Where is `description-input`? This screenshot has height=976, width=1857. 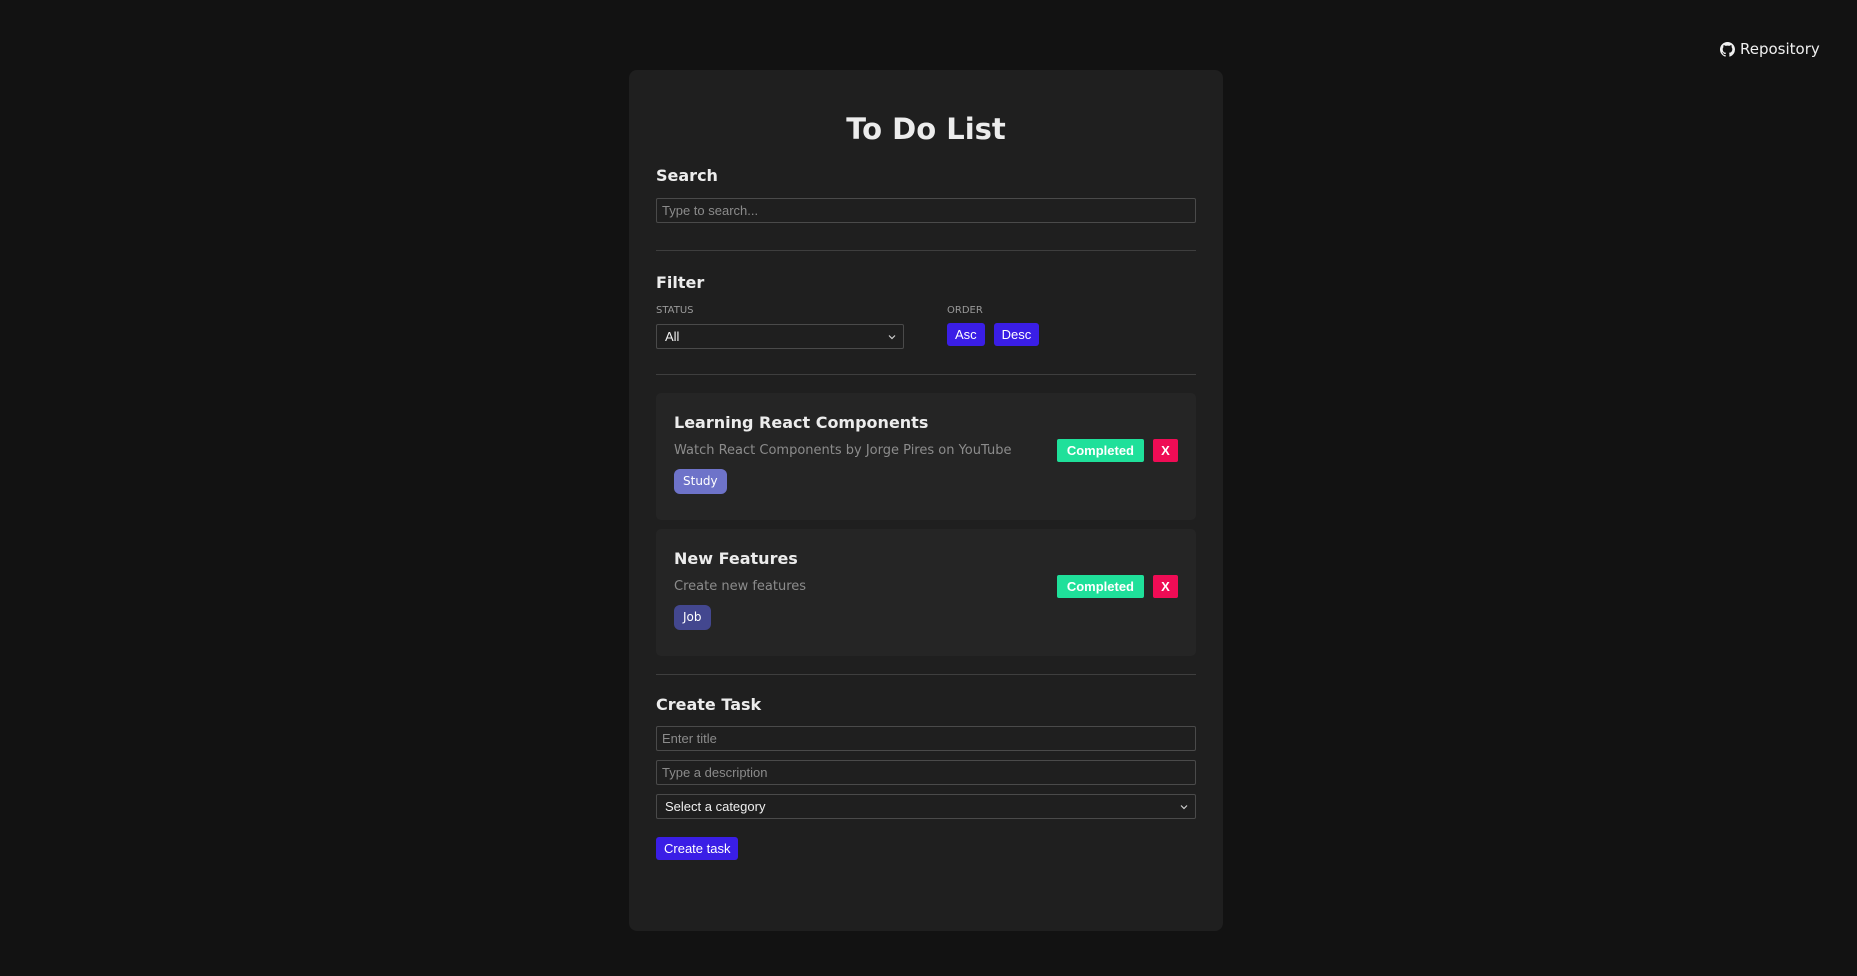 description-input is located at coordinates (926, 772).